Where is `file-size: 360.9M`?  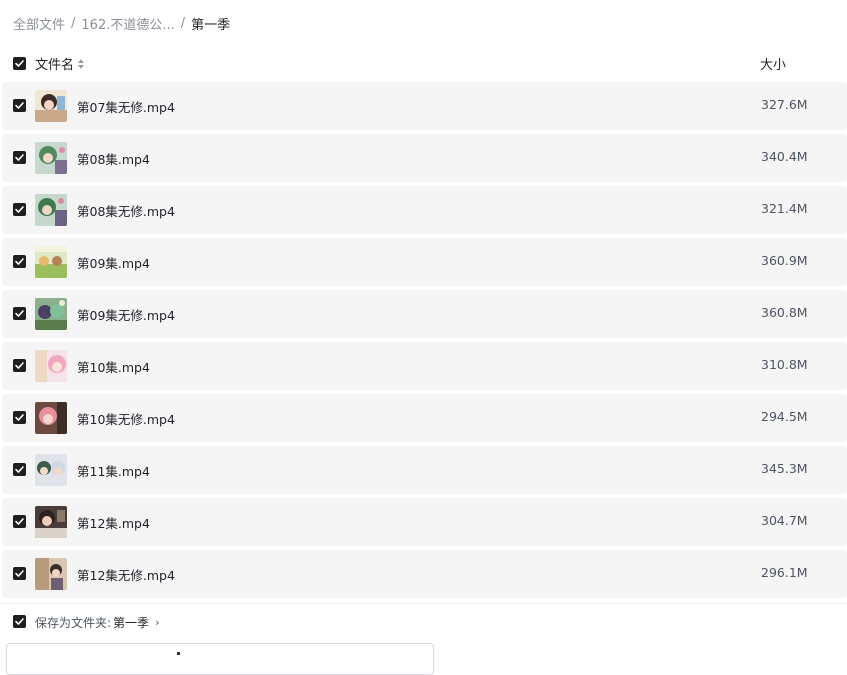 file-size: 360.9M is located at coordinates (784, 260).